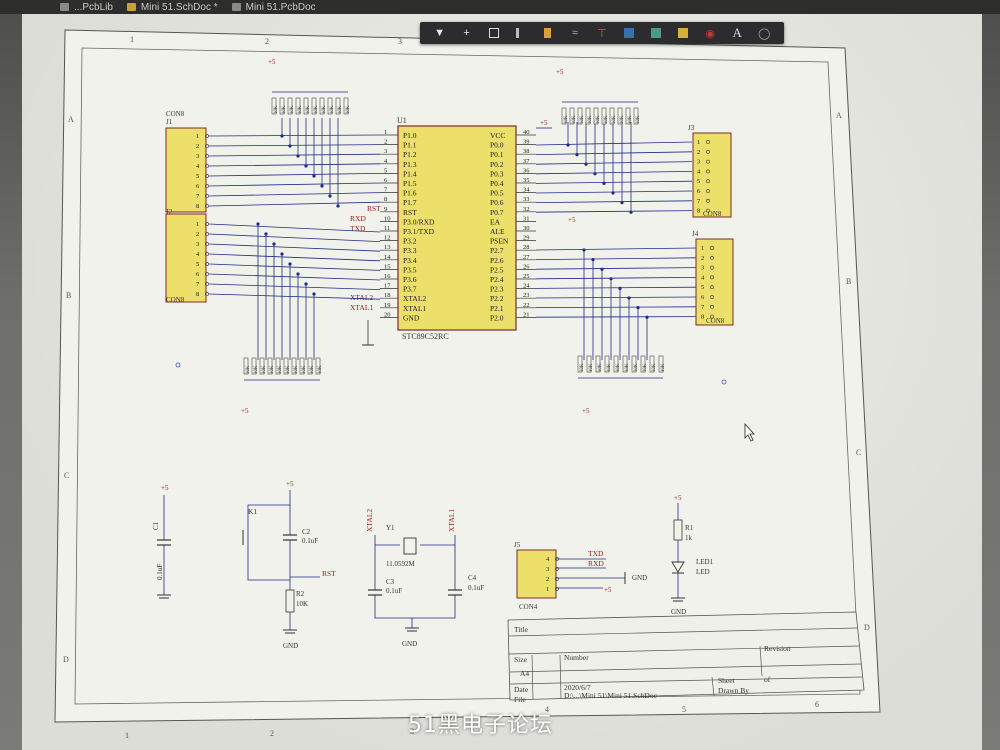 This screenshot has height=750, width=1000. I want to click on arc-icon: ◯, so click(764, 33).